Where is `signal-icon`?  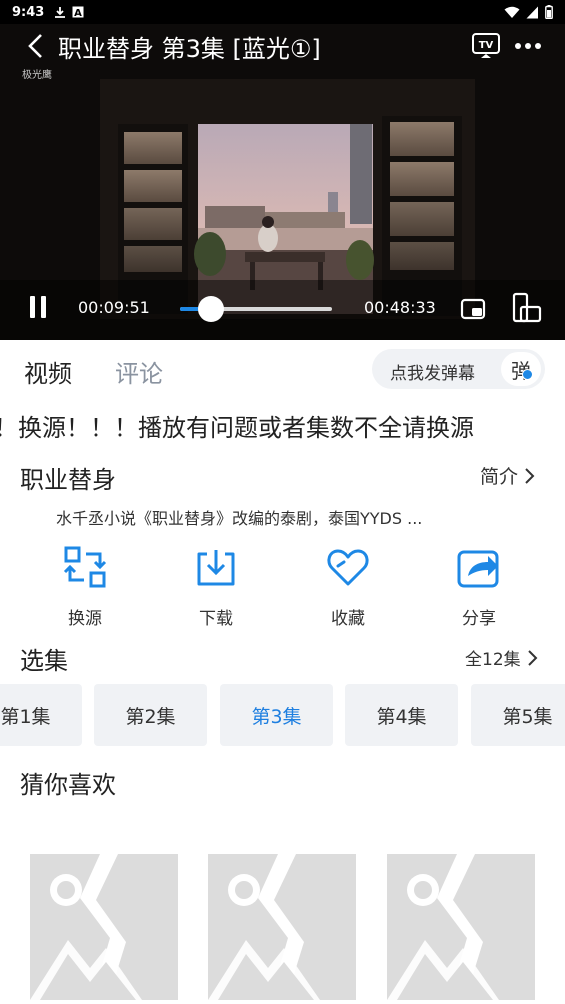 signal-icon is located at coordinates (532, 12).